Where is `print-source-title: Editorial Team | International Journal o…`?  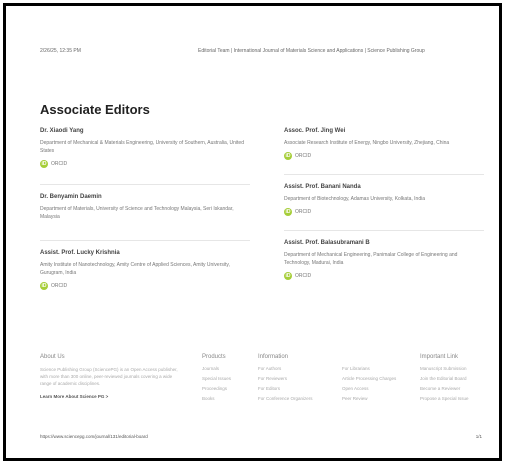 print-source-title: Editorial Team | International Journal o… is located at coordinates (311, 51).